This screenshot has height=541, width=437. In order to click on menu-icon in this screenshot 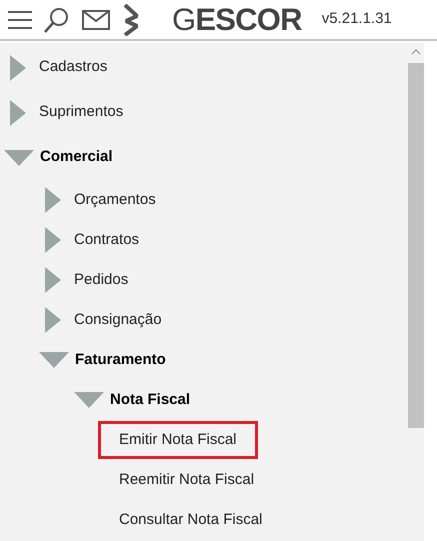, I will do `click(20, 20)`.